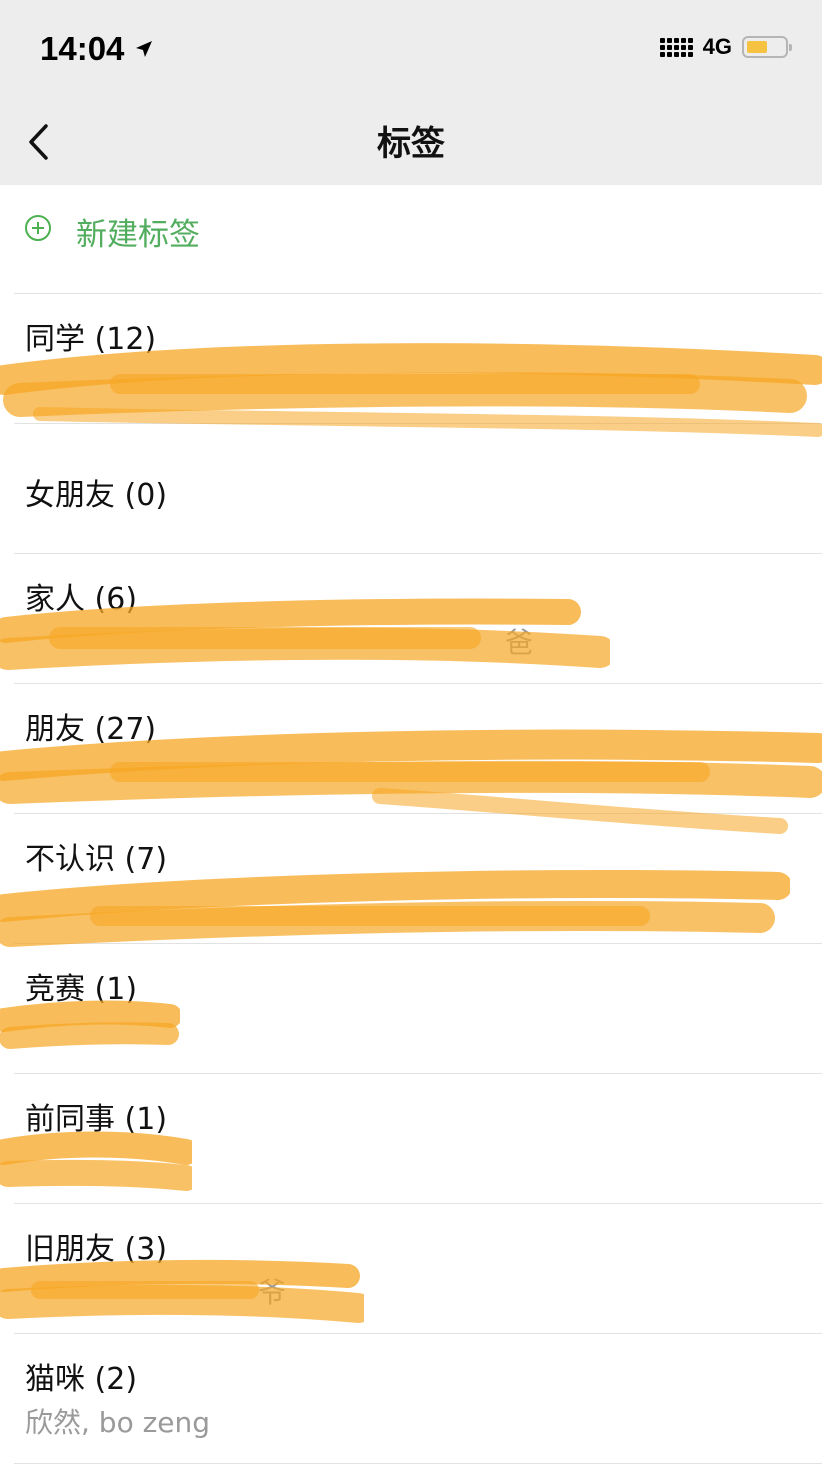 The height and width of the screenshot is (1475, 822). Describe the element at coordinates (757, 47) in the screenshot. I see `battery-level` at that location.